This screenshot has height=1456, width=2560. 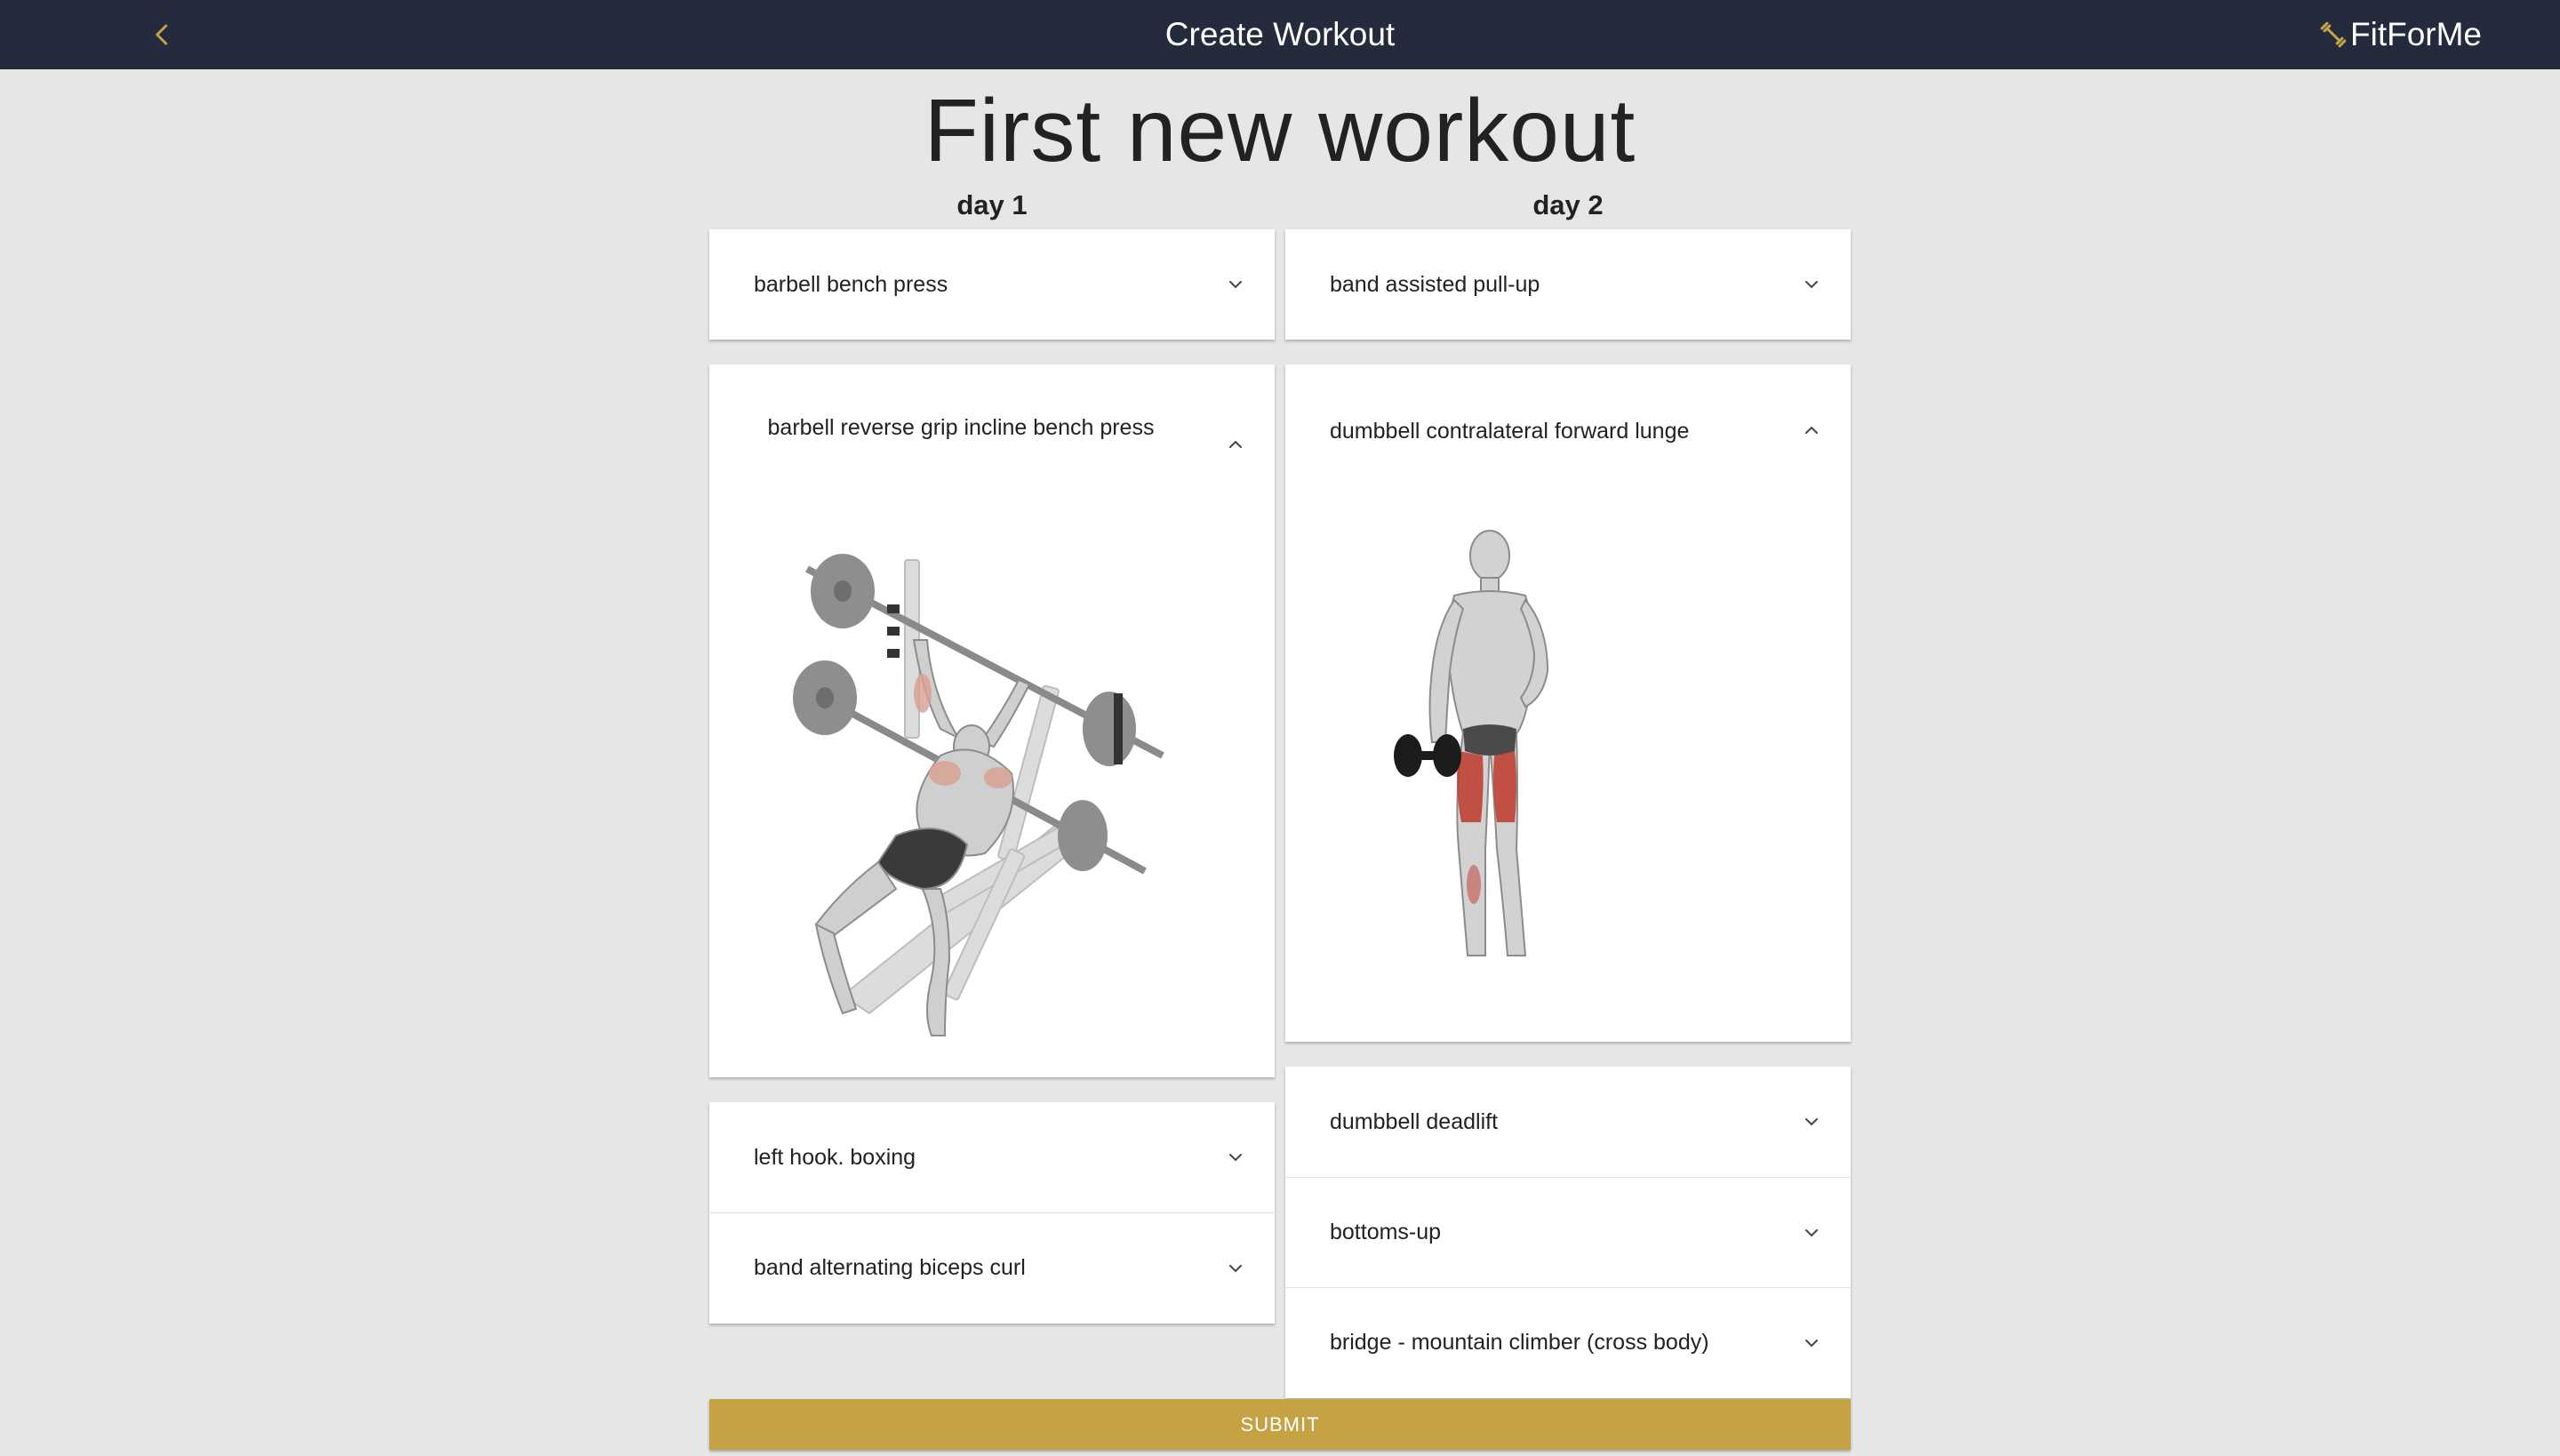 I want to click on exercise-name: bridge - mountain climber (cross body), so click(x=1519, y=1342).